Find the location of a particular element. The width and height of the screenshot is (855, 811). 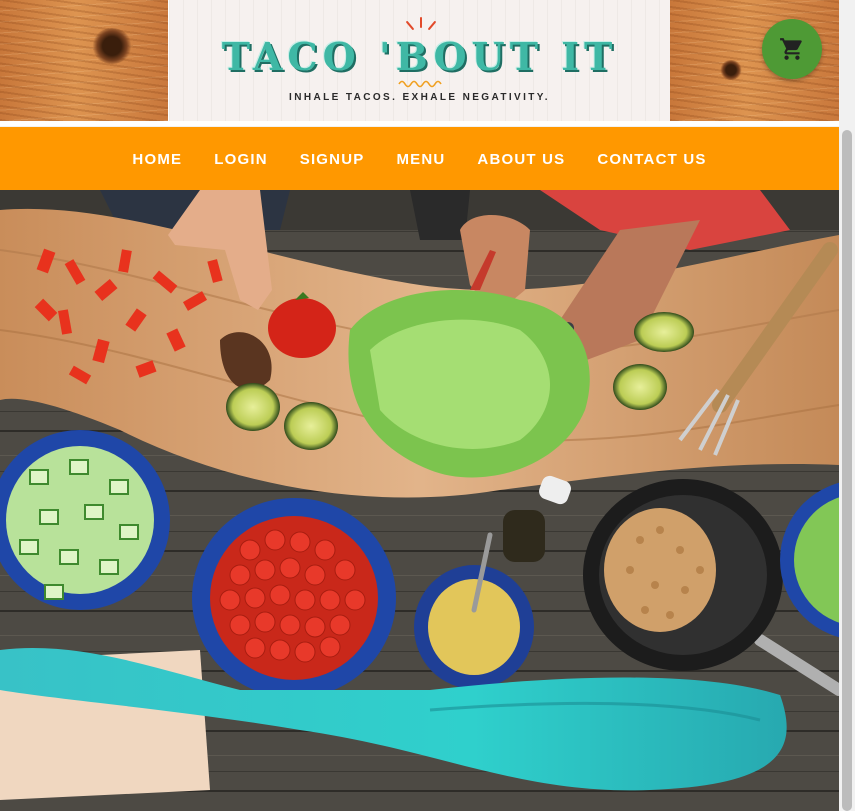

nav-menu: MENU is located at coordinates (420, 159).